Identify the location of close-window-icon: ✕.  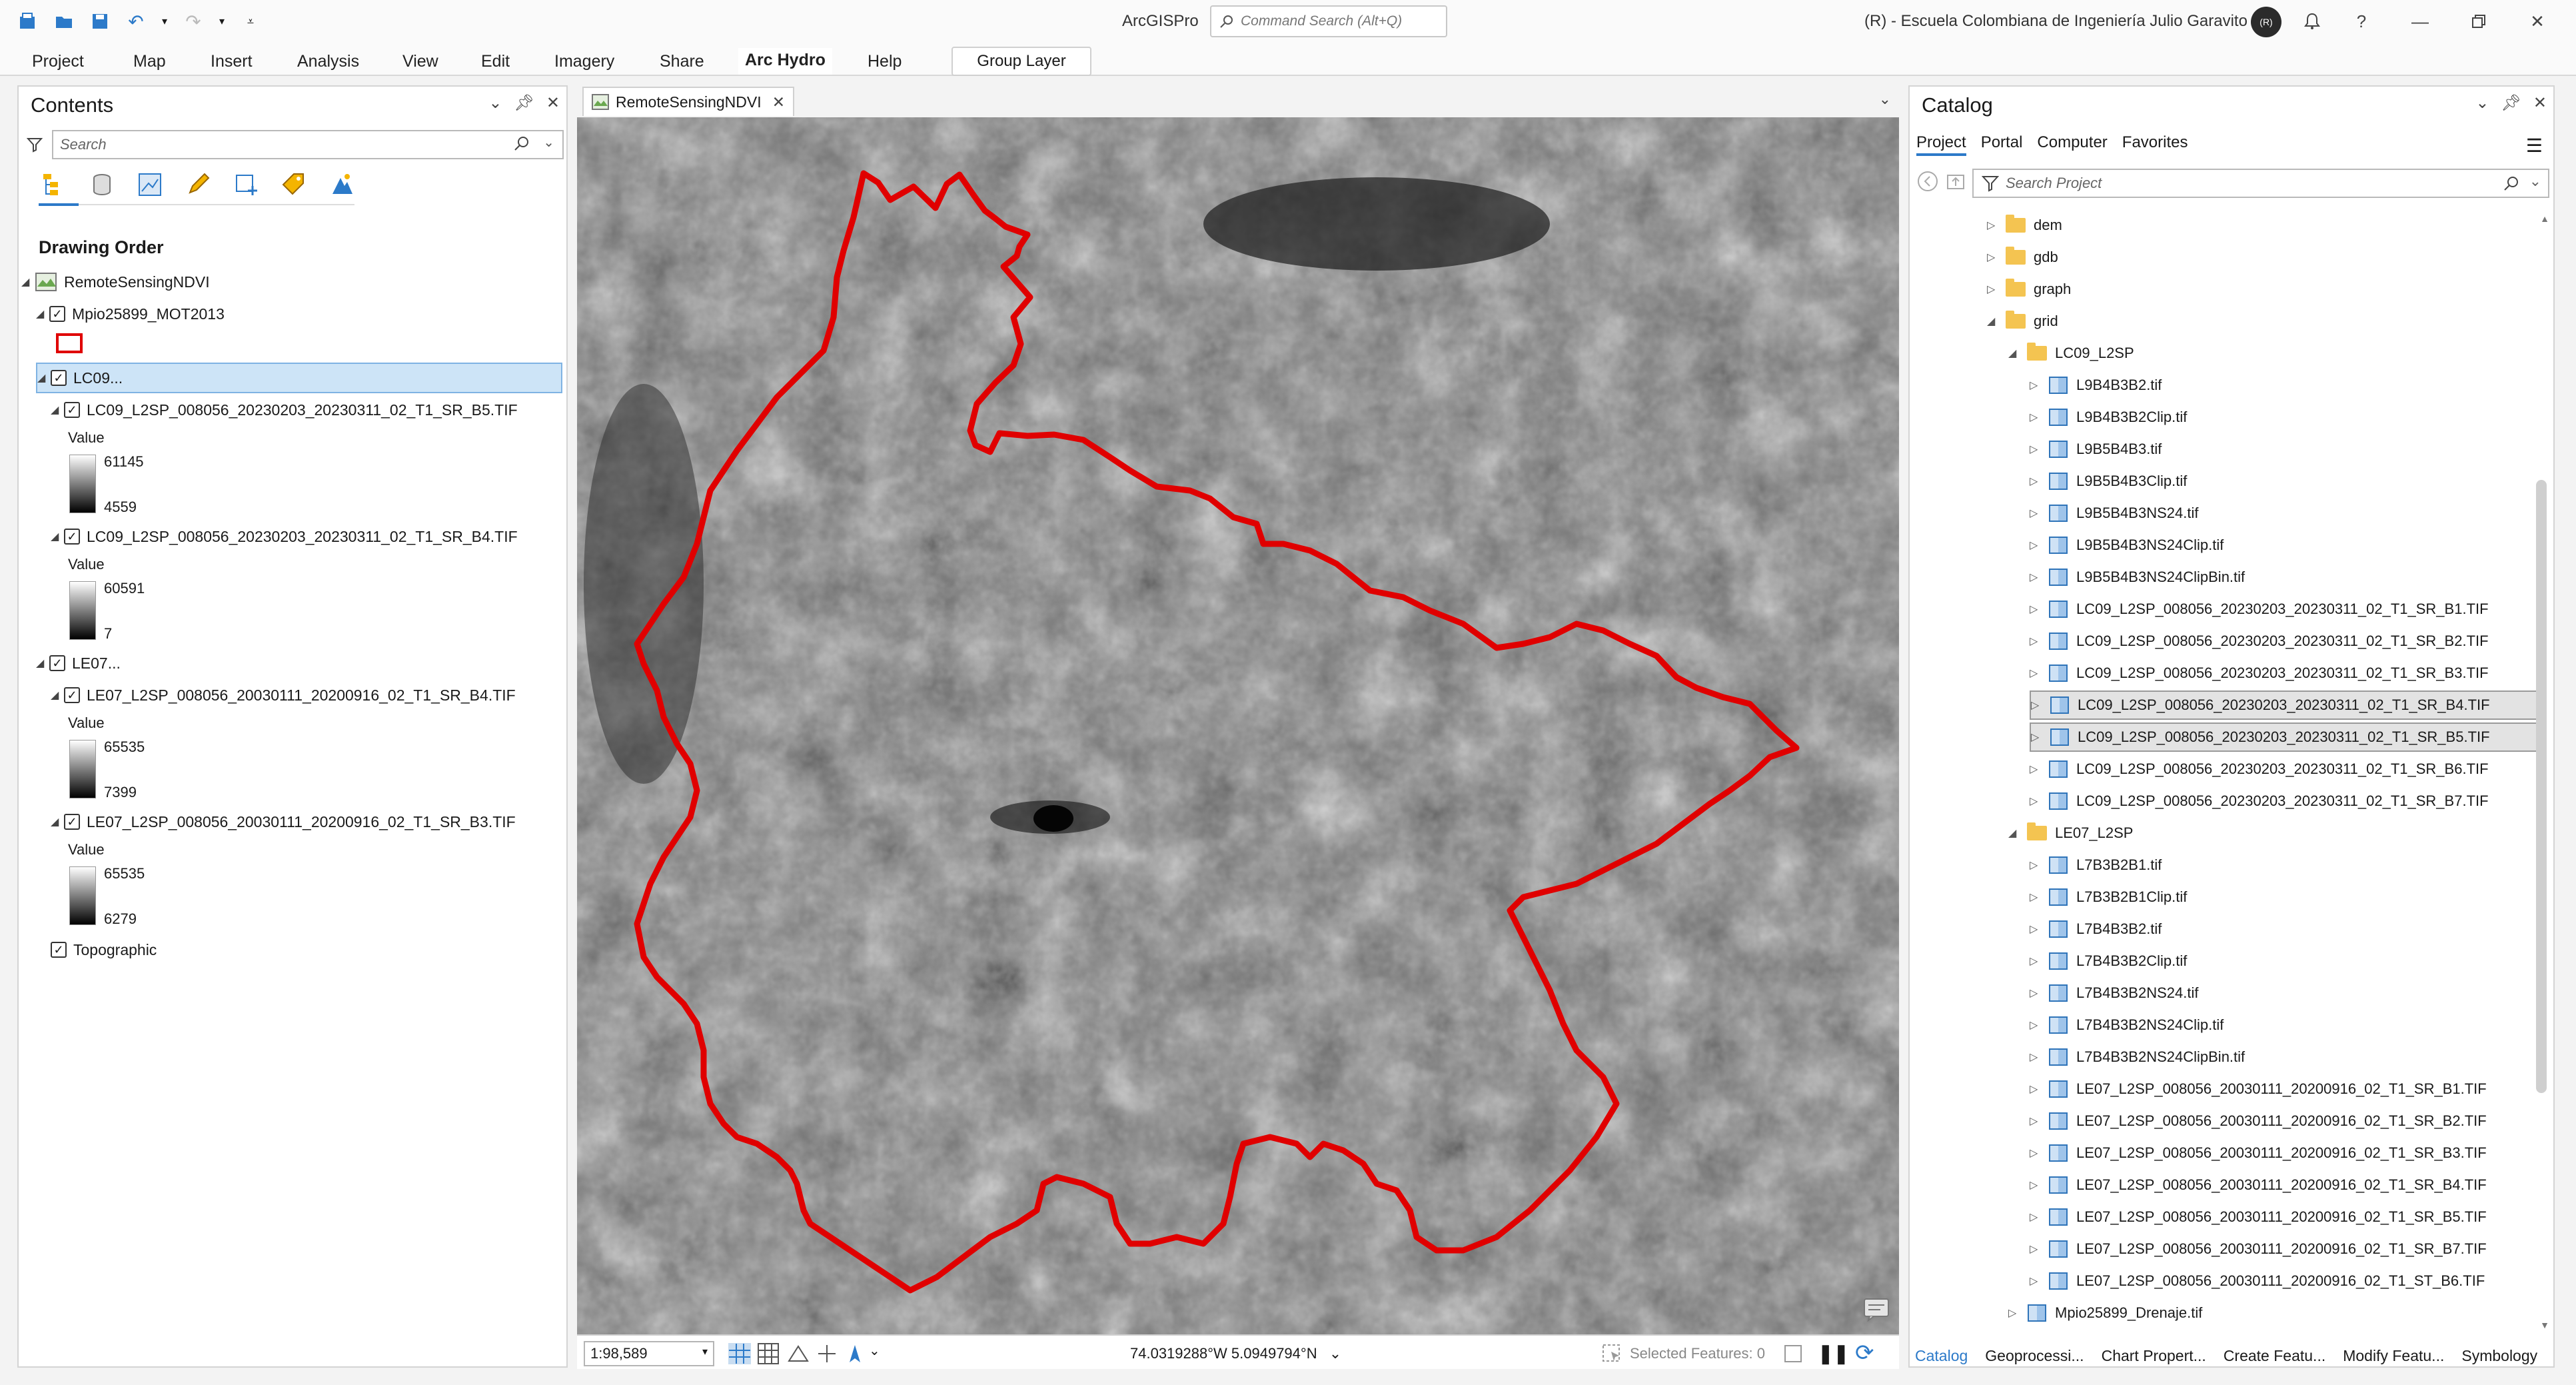
(2537, 21).